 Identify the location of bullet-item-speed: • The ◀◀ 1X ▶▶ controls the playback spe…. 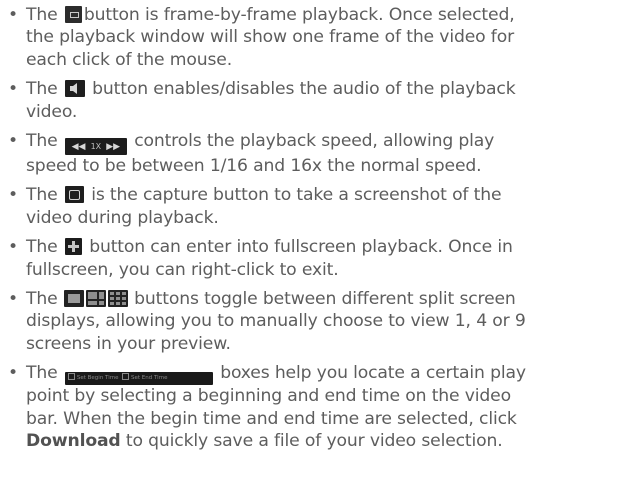
(323, 153).